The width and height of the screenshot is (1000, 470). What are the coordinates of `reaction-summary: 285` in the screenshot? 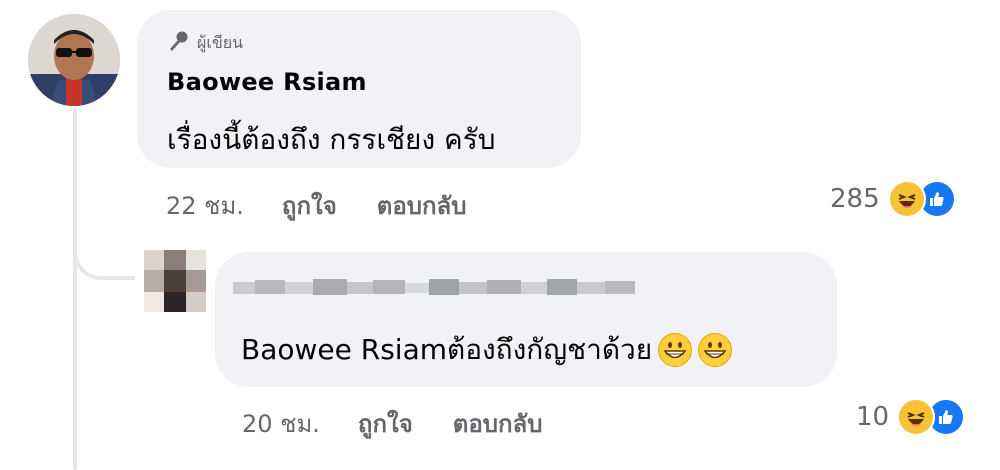 It's located at (893, 199).